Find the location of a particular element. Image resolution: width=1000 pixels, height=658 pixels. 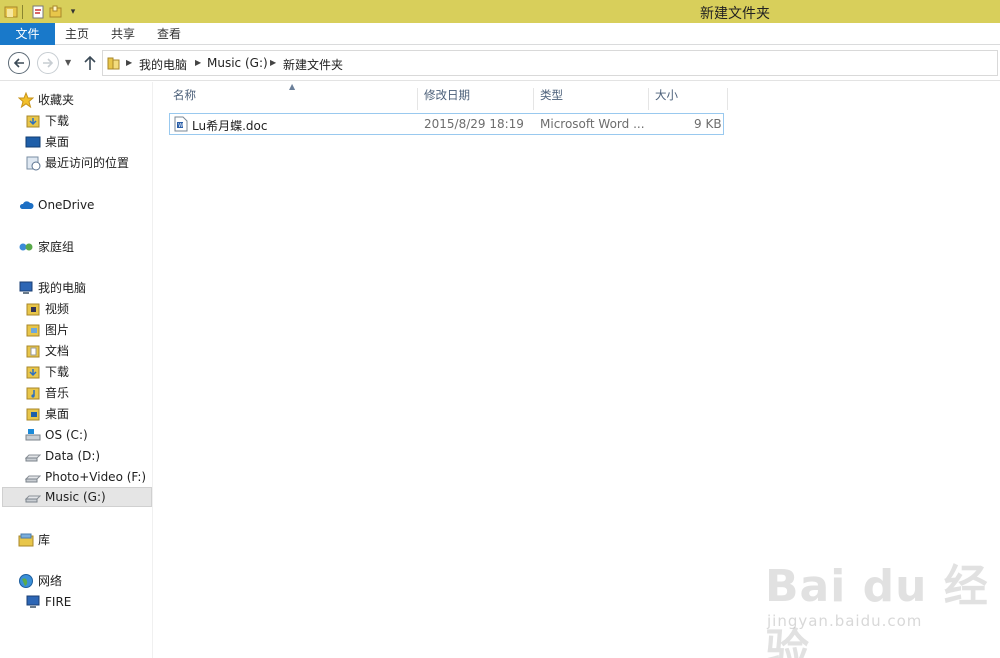

sidebar-item-desktop: 桌面 is located at coordinates (47, 142).